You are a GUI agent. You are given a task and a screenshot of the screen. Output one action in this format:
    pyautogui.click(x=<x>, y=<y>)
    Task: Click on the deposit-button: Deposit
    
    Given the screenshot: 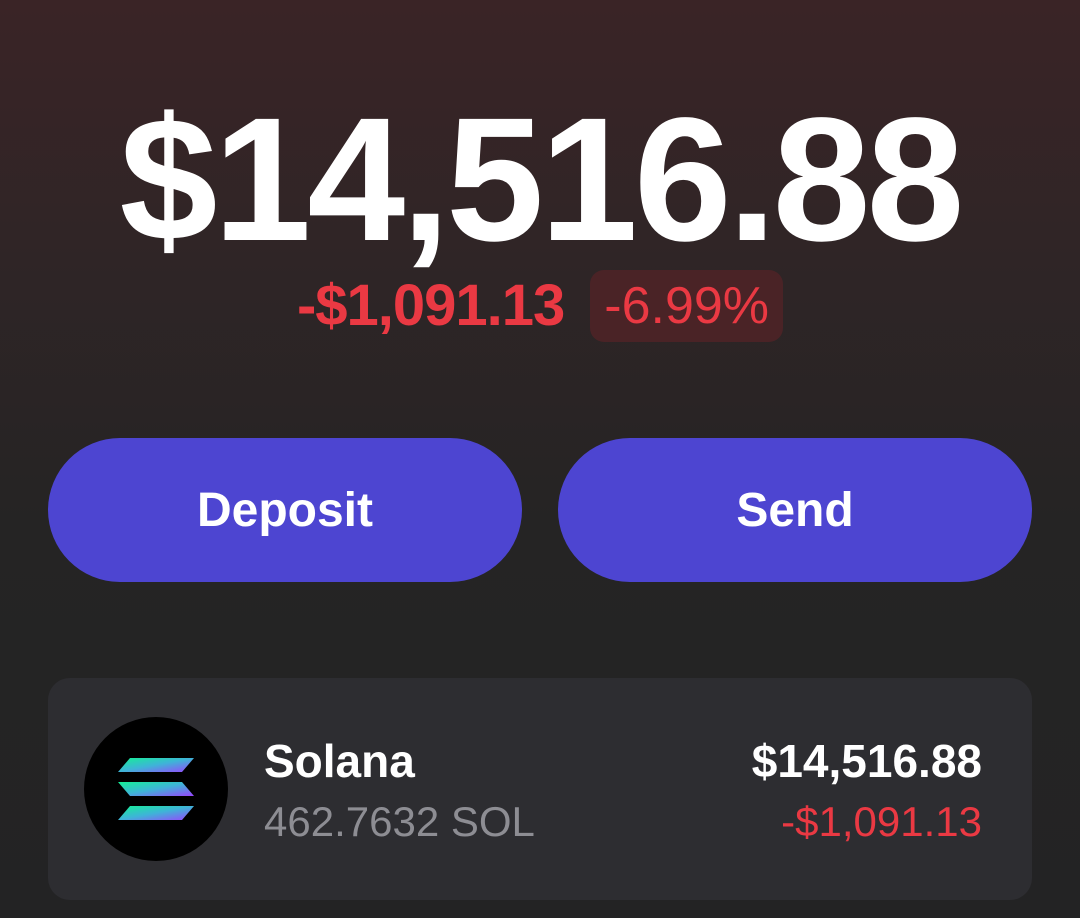 What is the action you would take?
    pyautogui.click(x=285, y=510)
    